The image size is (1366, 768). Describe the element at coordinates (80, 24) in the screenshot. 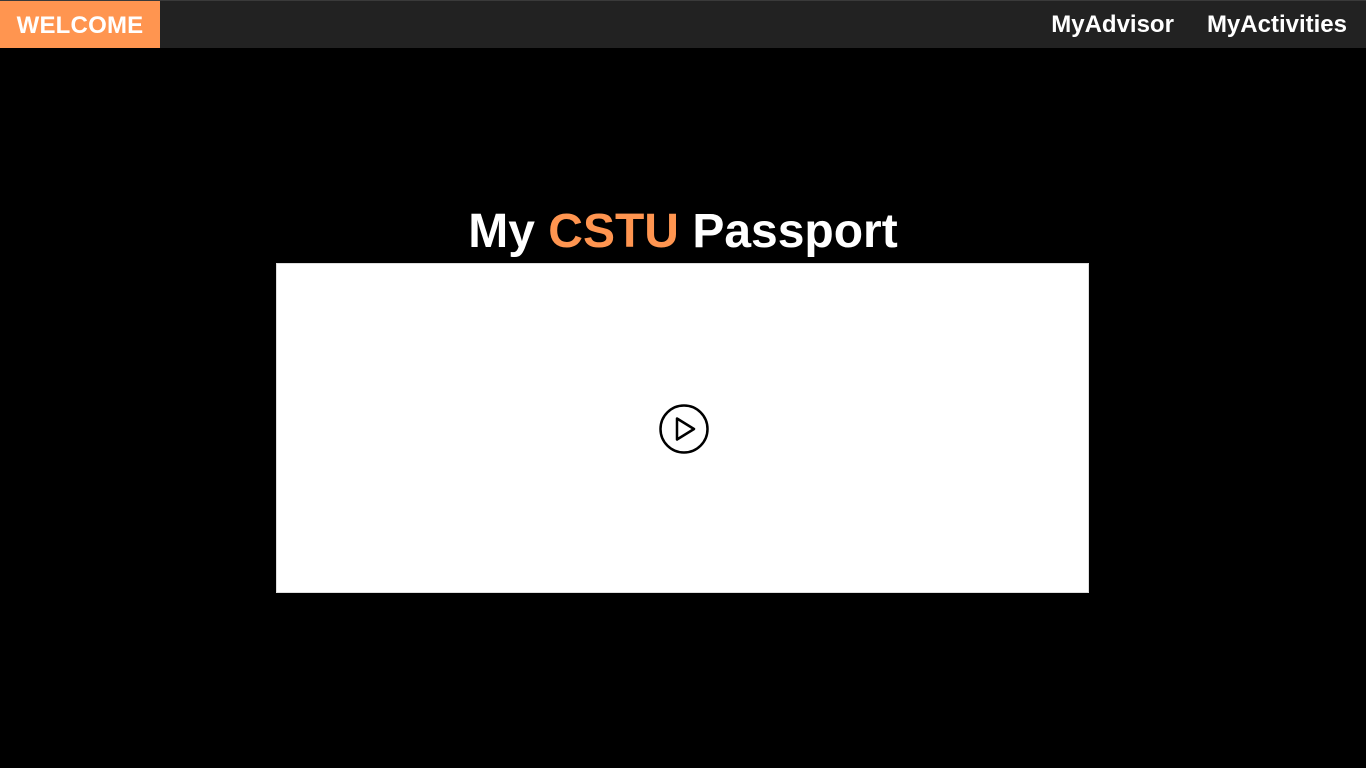

I see `welcome-tab: WELCOME` at that location.